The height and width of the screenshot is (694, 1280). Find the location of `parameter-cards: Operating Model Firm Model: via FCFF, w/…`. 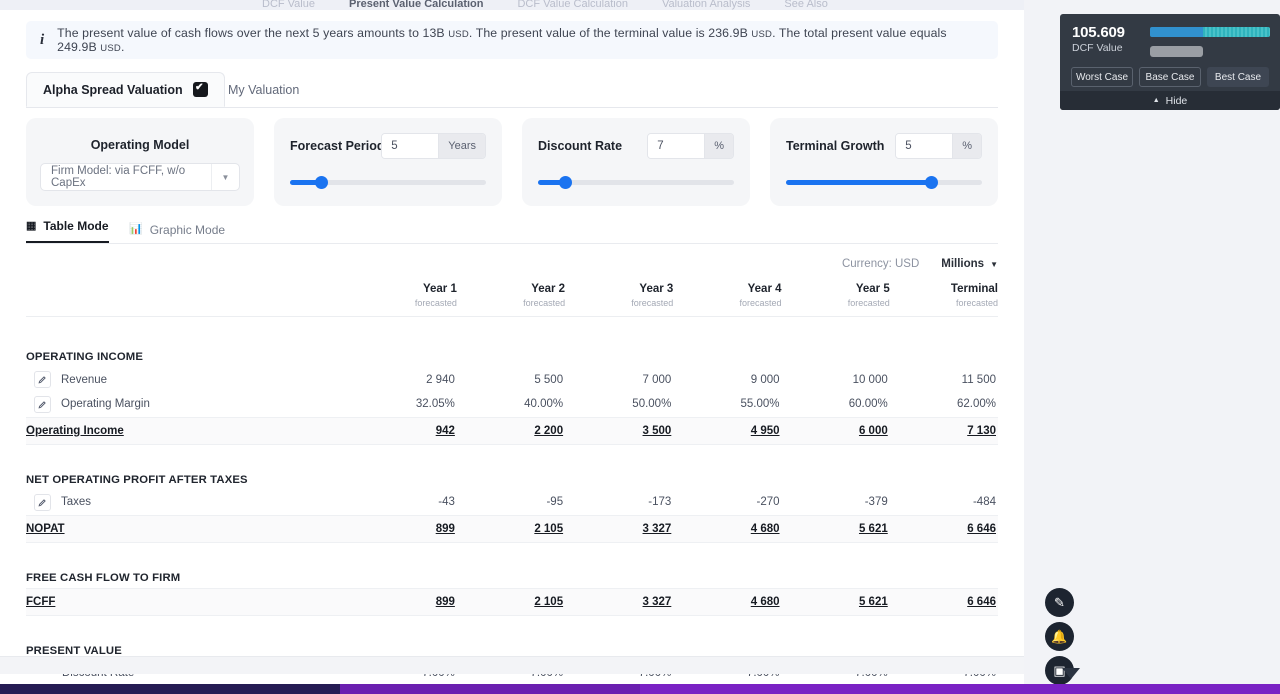

parameter-cards: Operating Model Firm Model: via FCFF, w/… is located at coordinates (512, 162).